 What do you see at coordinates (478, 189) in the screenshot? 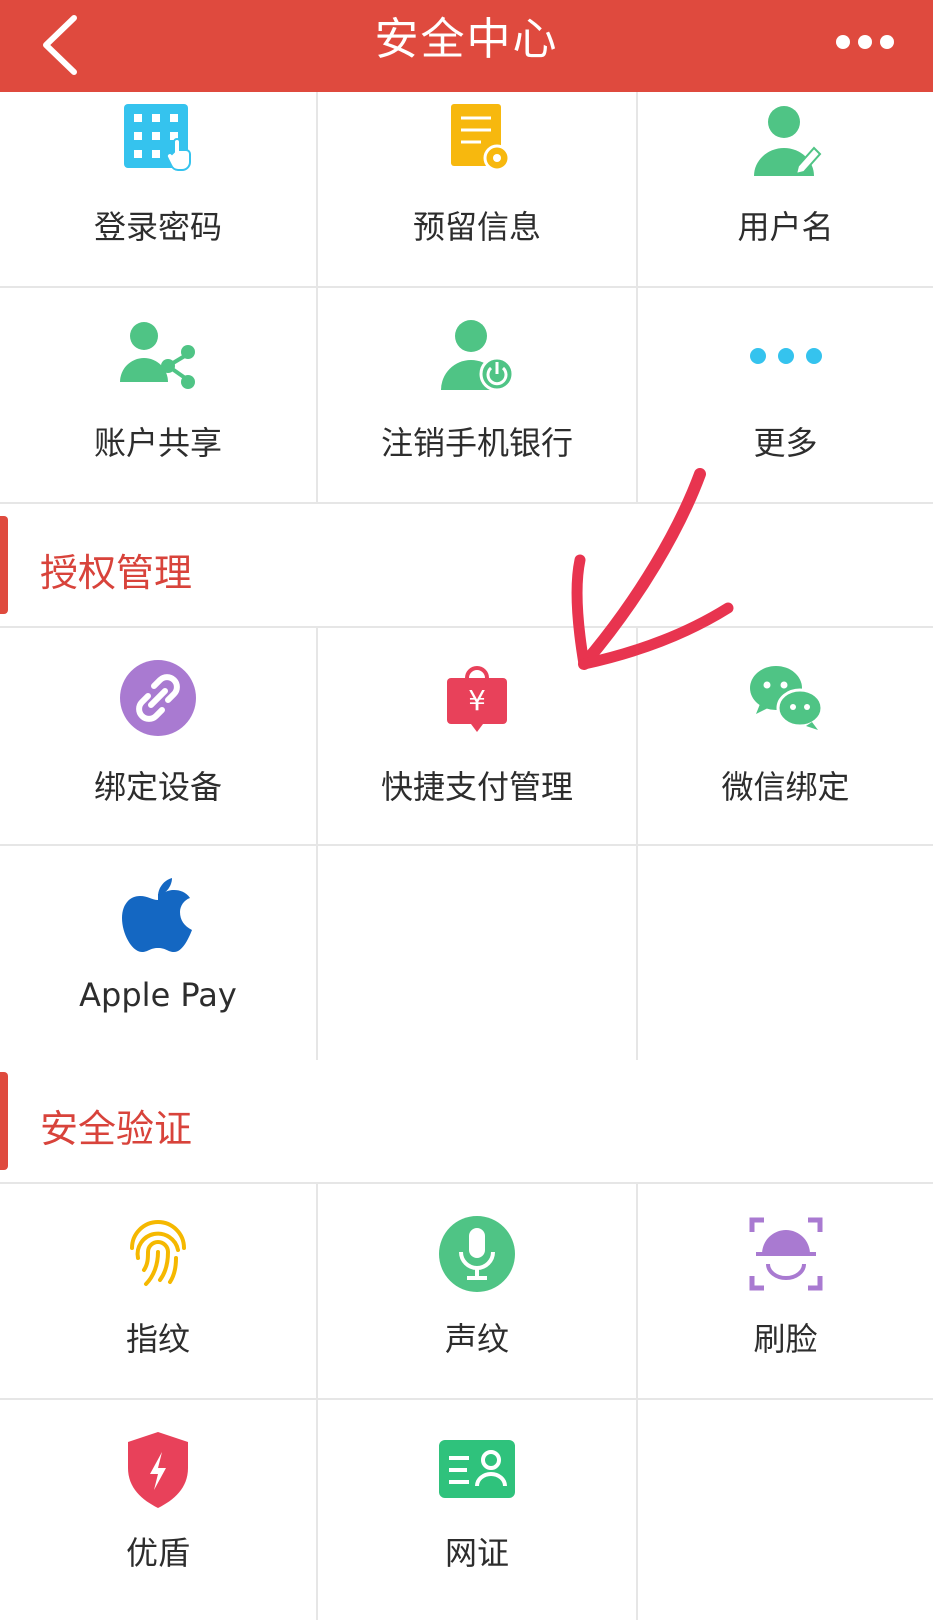
I see `reserved-info-item: 预留信息` at bounding box center [478, 189].